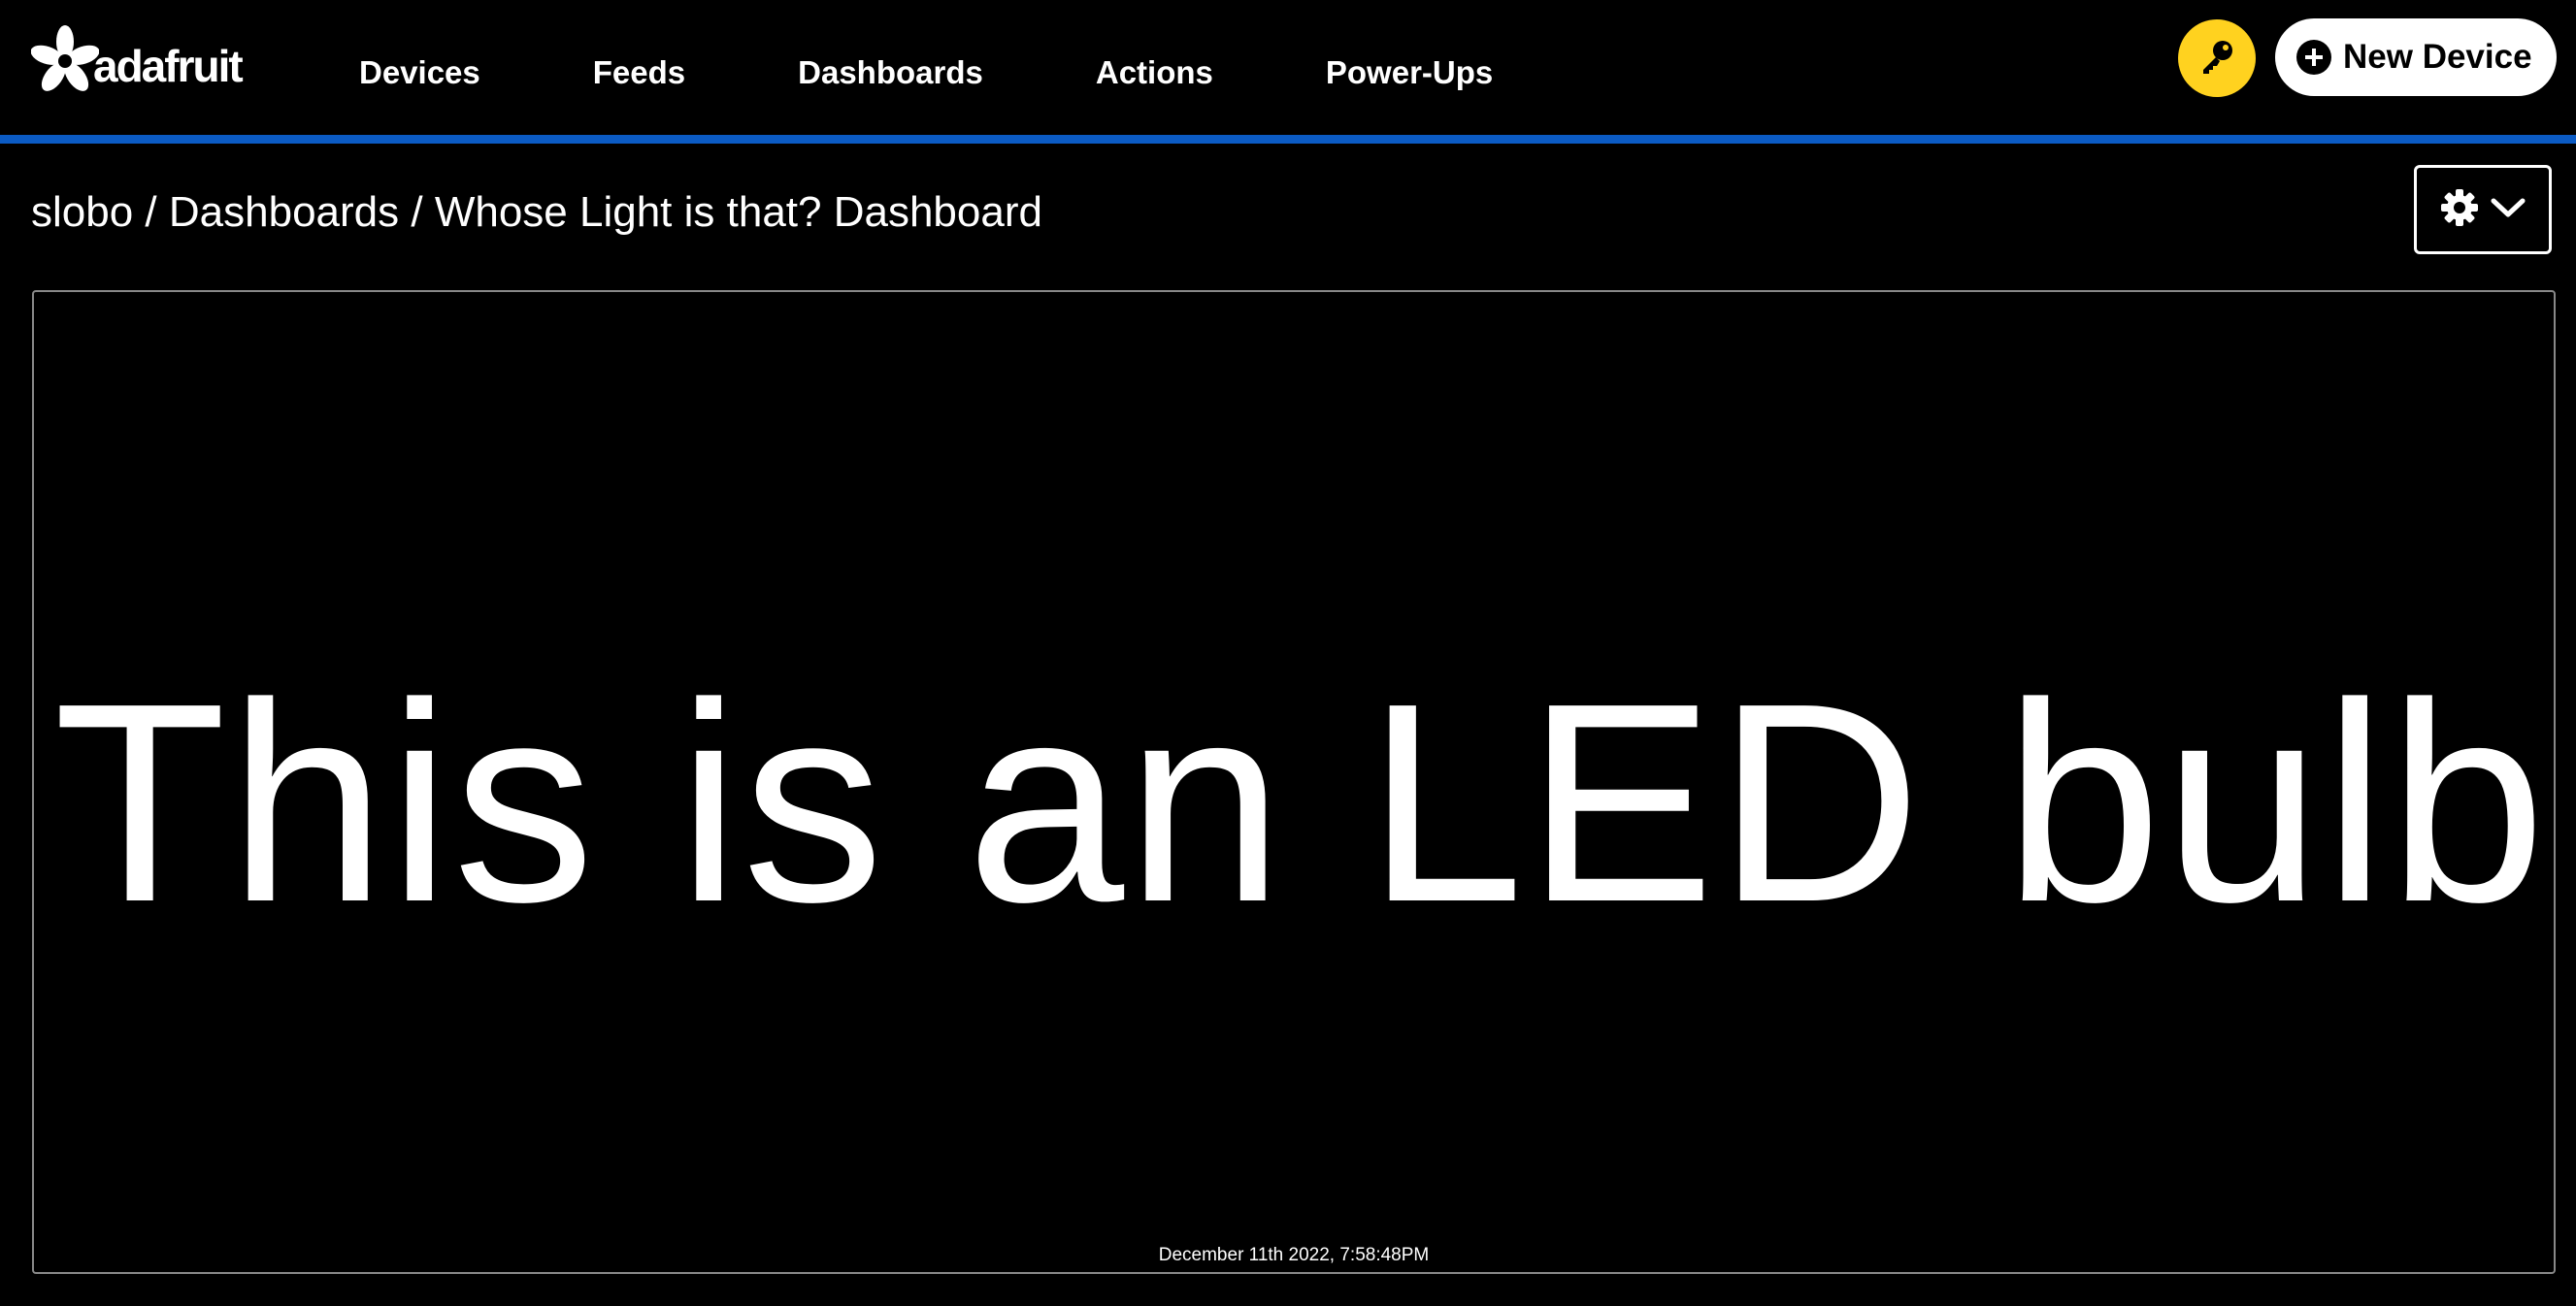 The image size is (2576, 1306). Describe the element at coordinates (1154, 72) in the screenshot. I see `nav-actions: Actions` at that location.